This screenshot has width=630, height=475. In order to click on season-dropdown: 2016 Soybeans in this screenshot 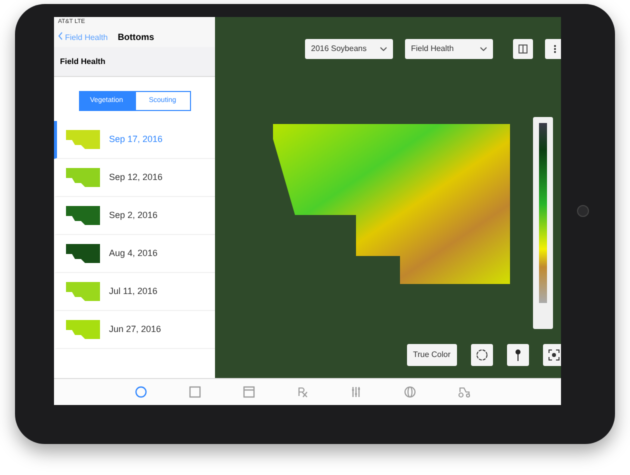, I will do `click(349, 48)`.